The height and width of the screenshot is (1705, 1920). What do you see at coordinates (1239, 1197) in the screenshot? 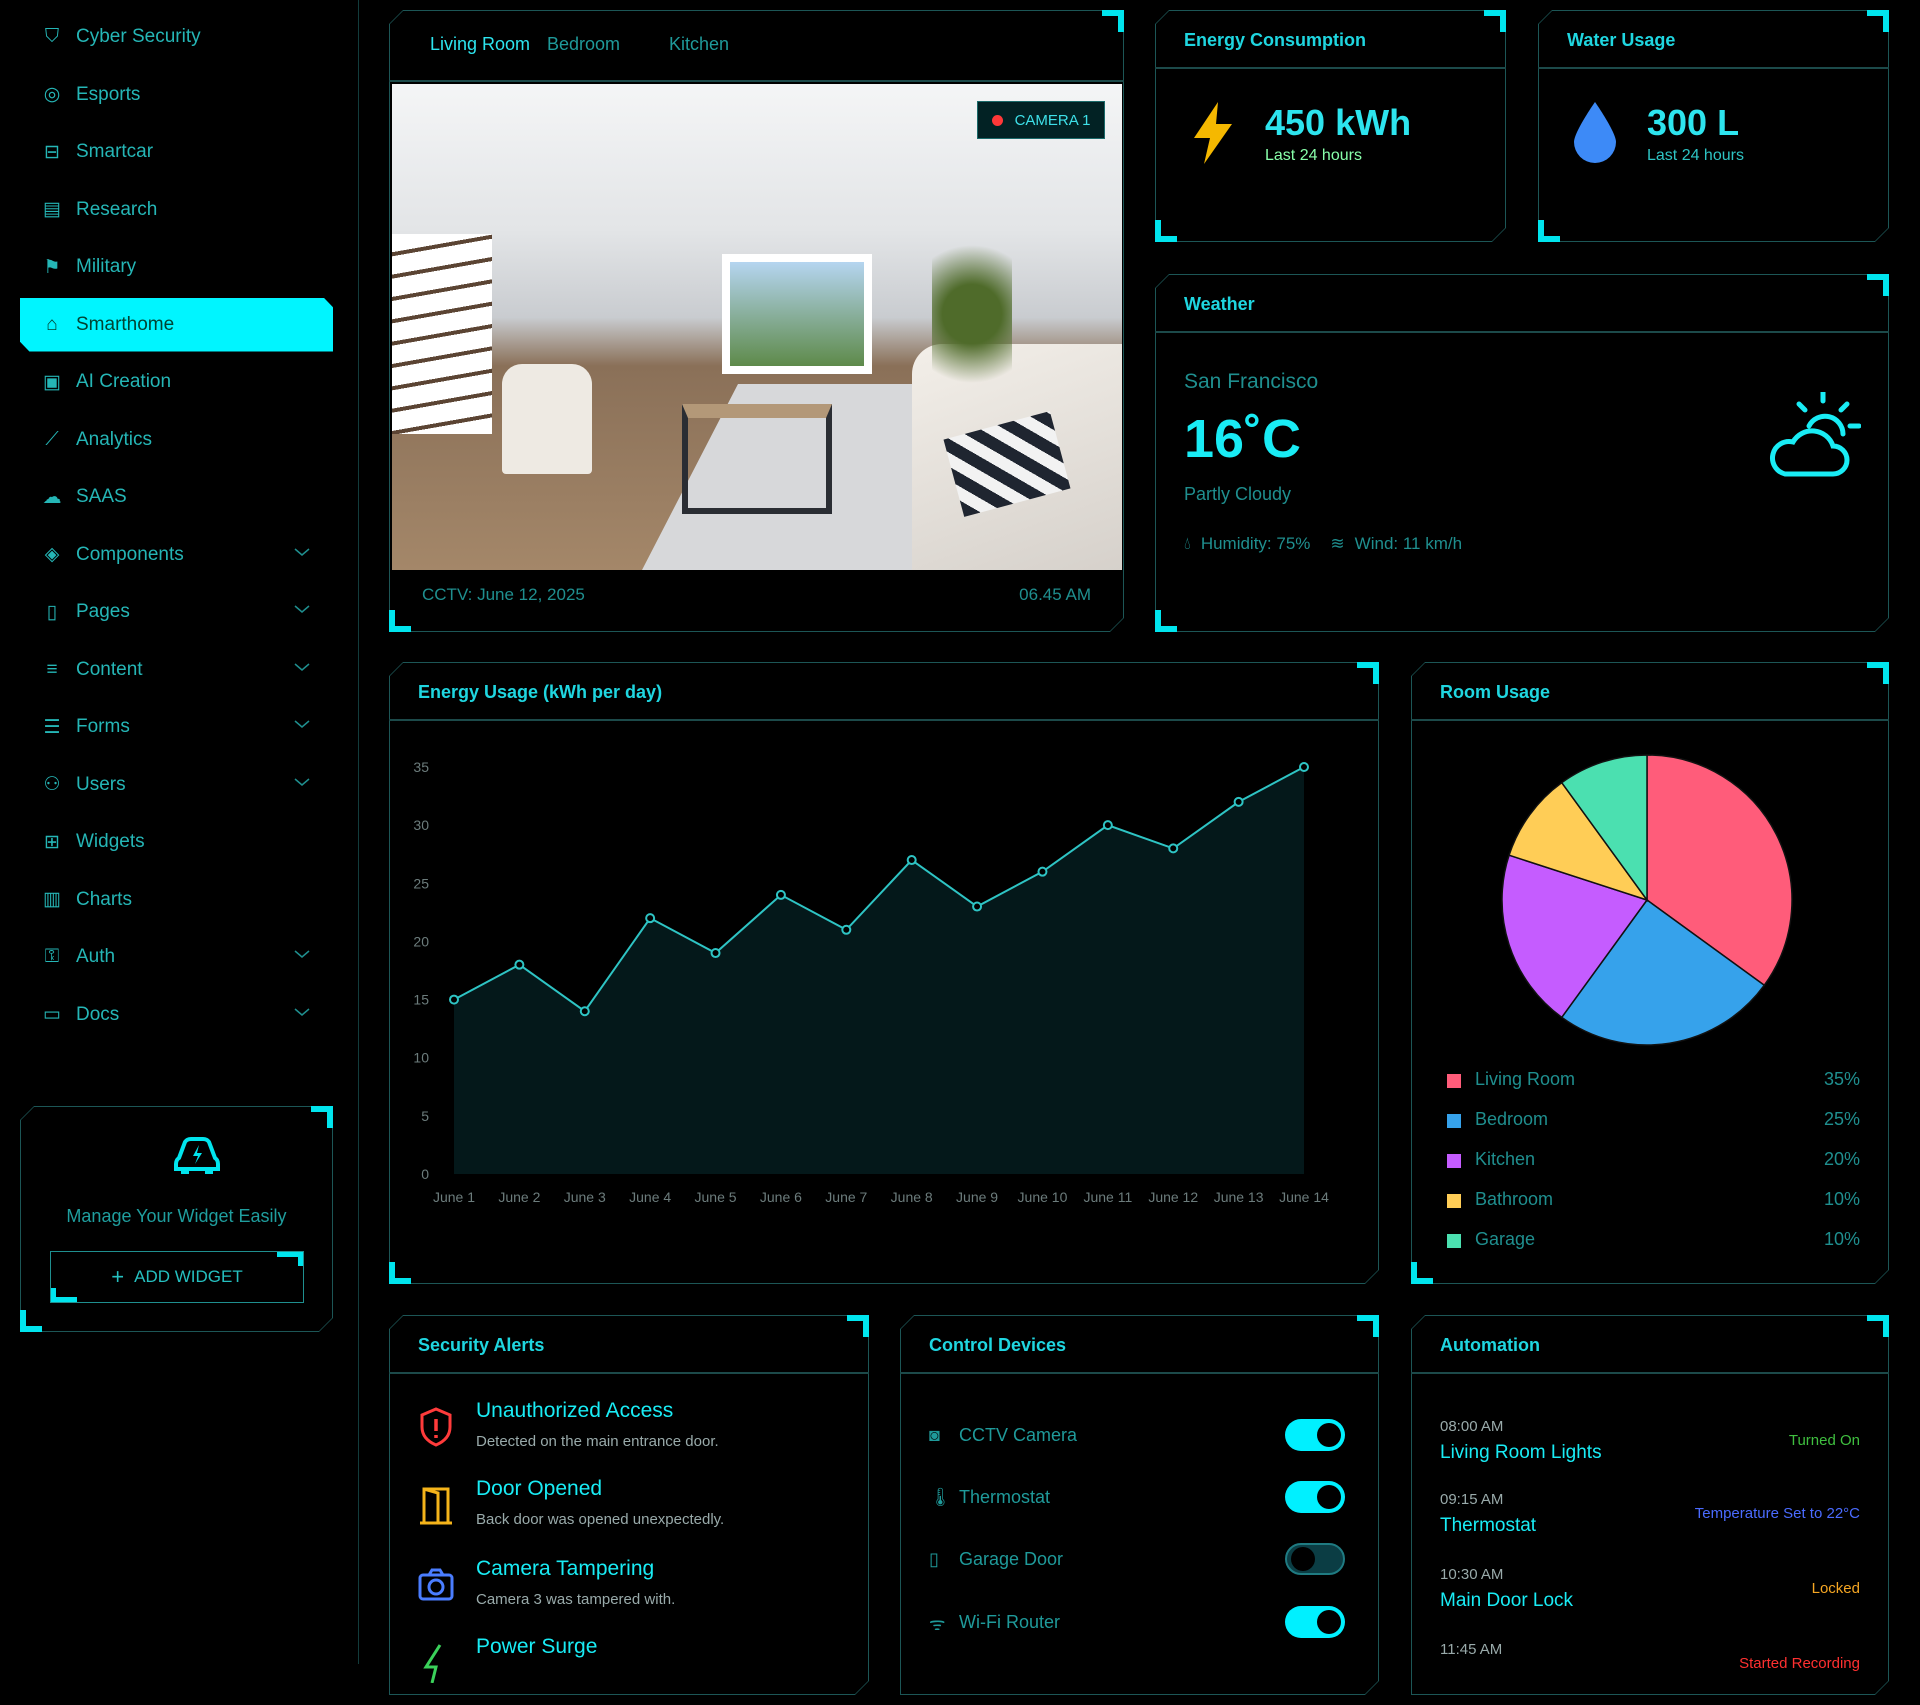
I see `x-tick-label: June 13` at bounding box center [1239, 1197].